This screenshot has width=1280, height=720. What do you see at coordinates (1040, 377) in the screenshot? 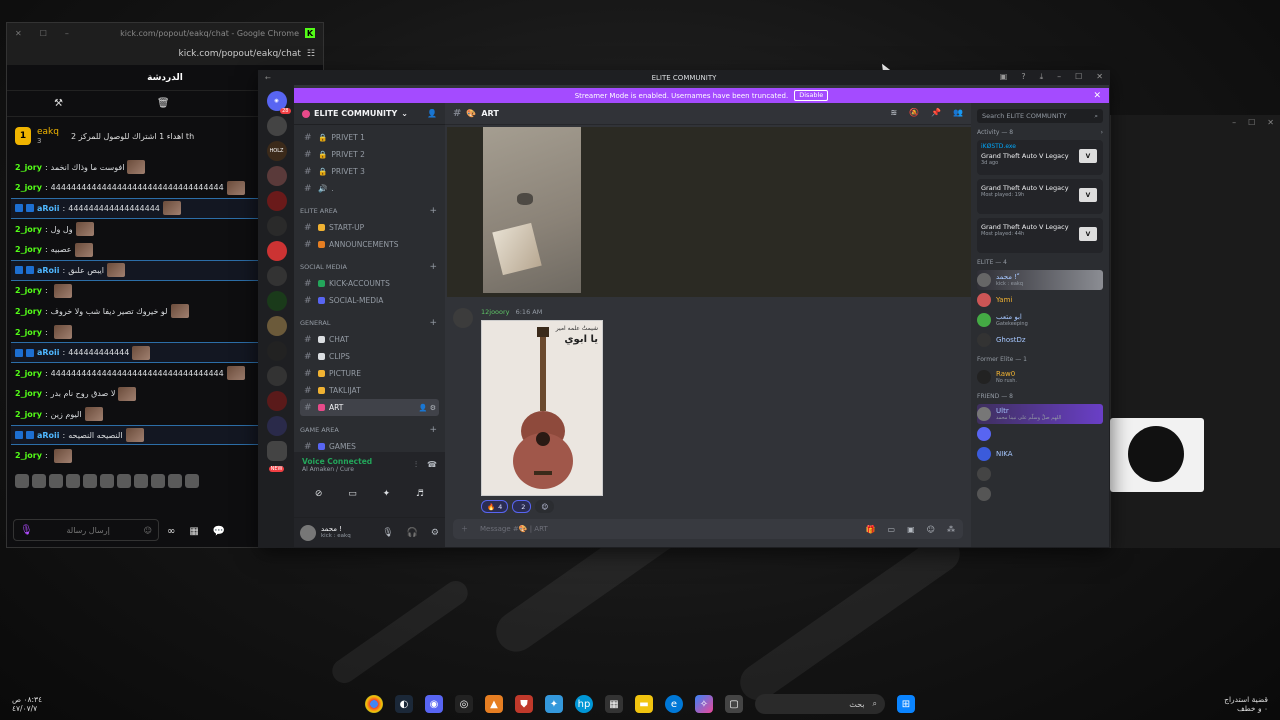
I see `member-item: Raw0 No rush.` at bounding box center [1040, 377].